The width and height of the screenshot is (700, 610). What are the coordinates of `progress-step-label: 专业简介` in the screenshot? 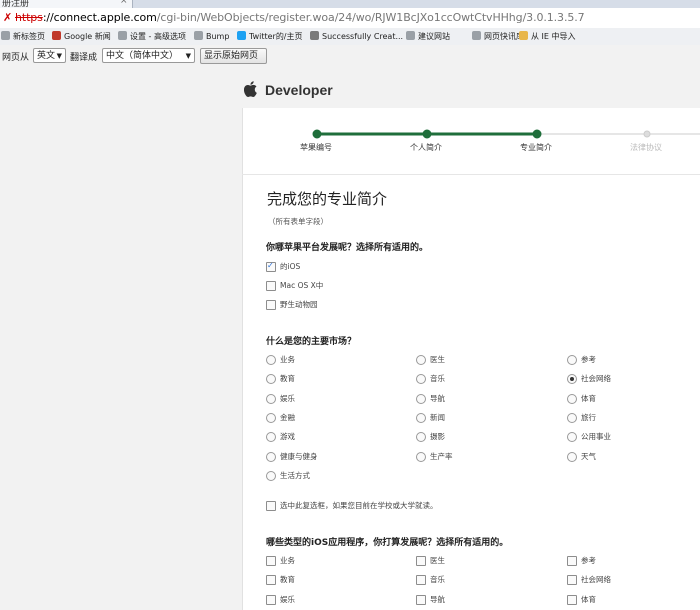 It's located at (536, 147).